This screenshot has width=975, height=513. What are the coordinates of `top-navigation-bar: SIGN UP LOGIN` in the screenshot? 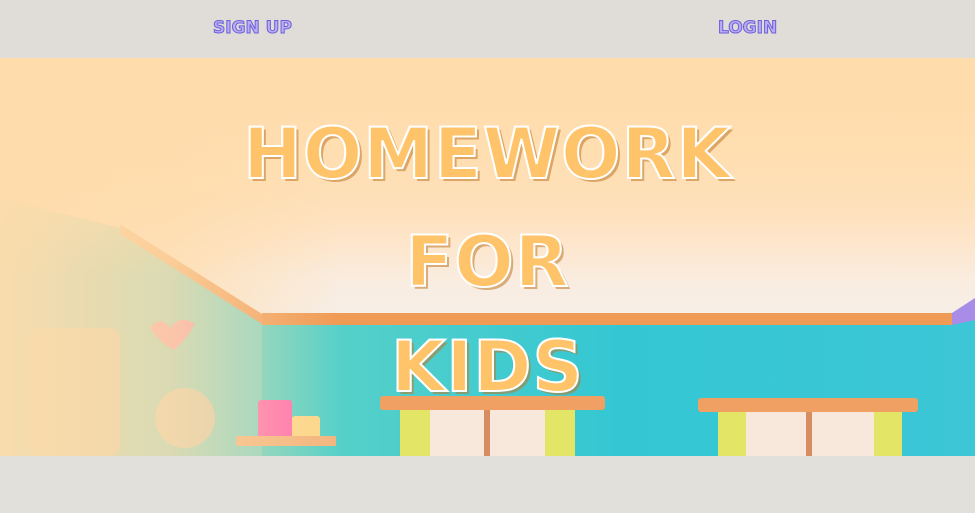 It's located at (487, 29).